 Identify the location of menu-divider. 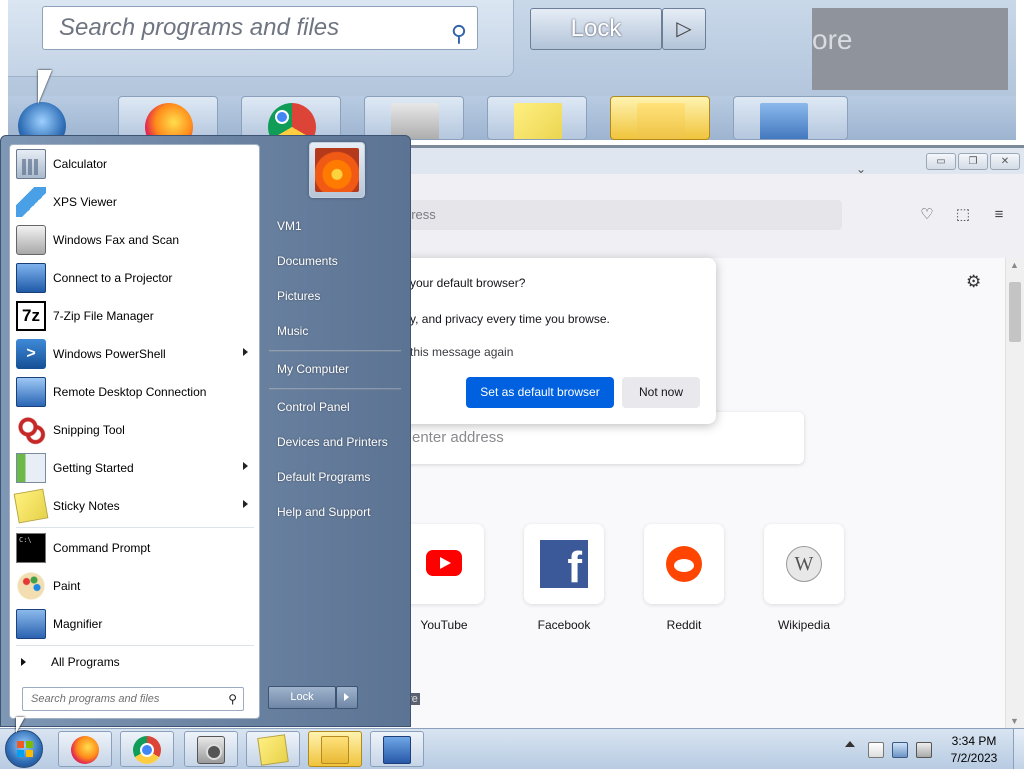
(335, 351).